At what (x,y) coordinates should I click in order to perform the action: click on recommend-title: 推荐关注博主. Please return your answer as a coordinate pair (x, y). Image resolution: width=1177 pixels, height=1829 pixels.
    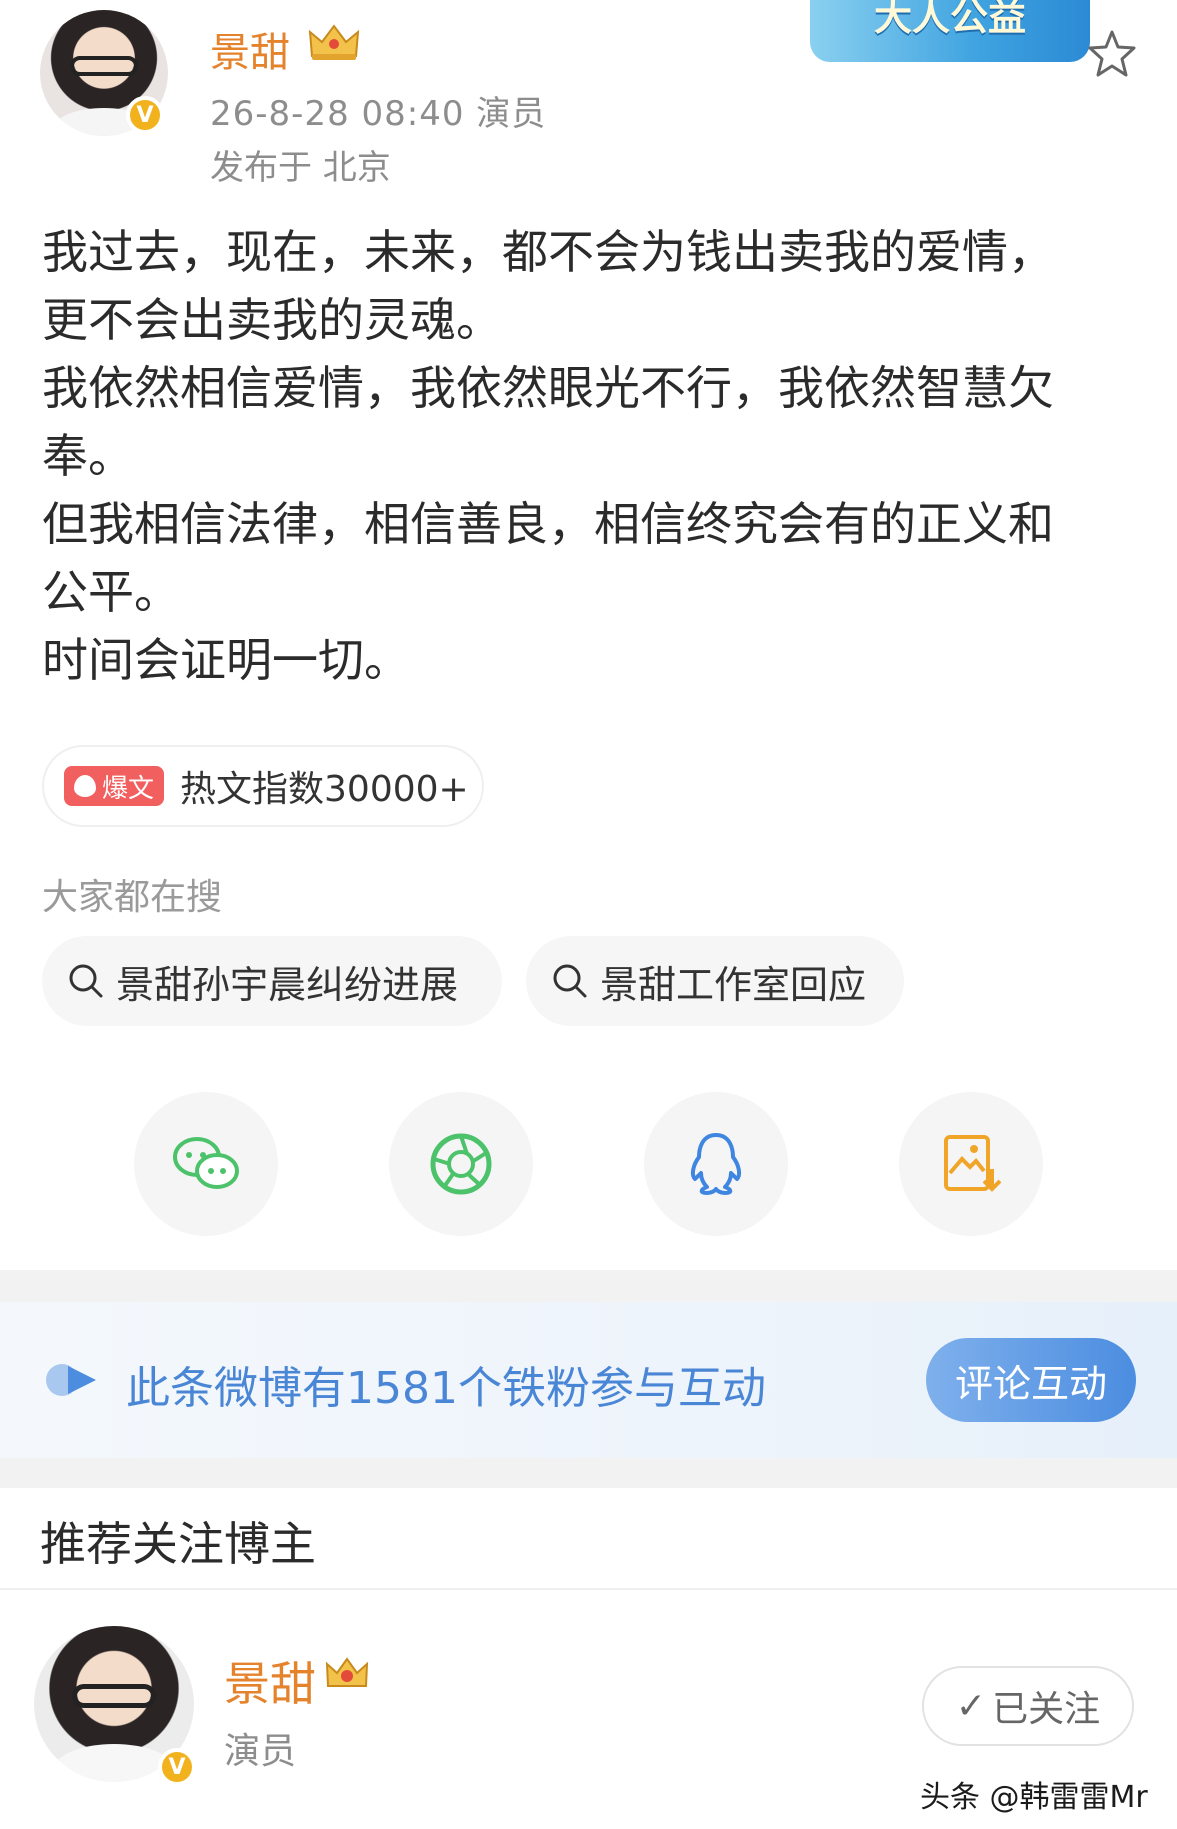
    Looking at the image, I should click on (178, 1544).